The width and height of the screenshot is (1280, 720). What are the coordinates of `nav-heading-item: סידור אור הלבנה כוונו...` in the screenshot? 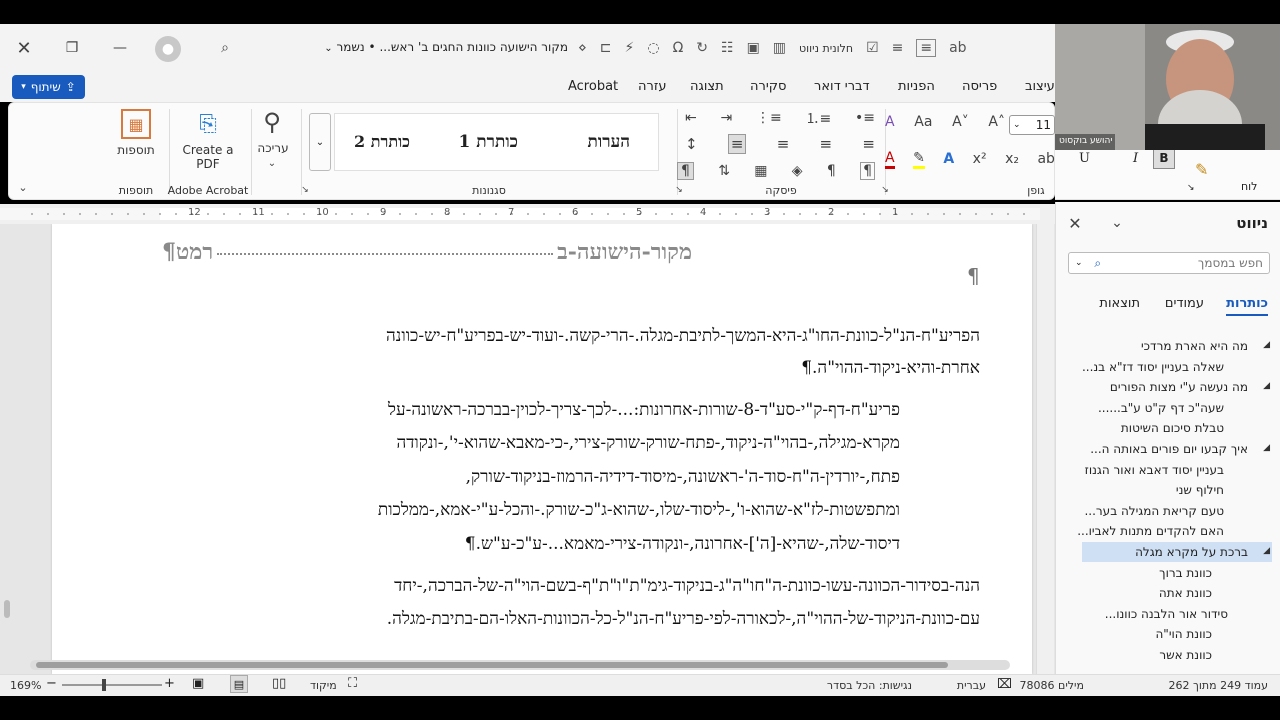 It's located at (1166, 614).